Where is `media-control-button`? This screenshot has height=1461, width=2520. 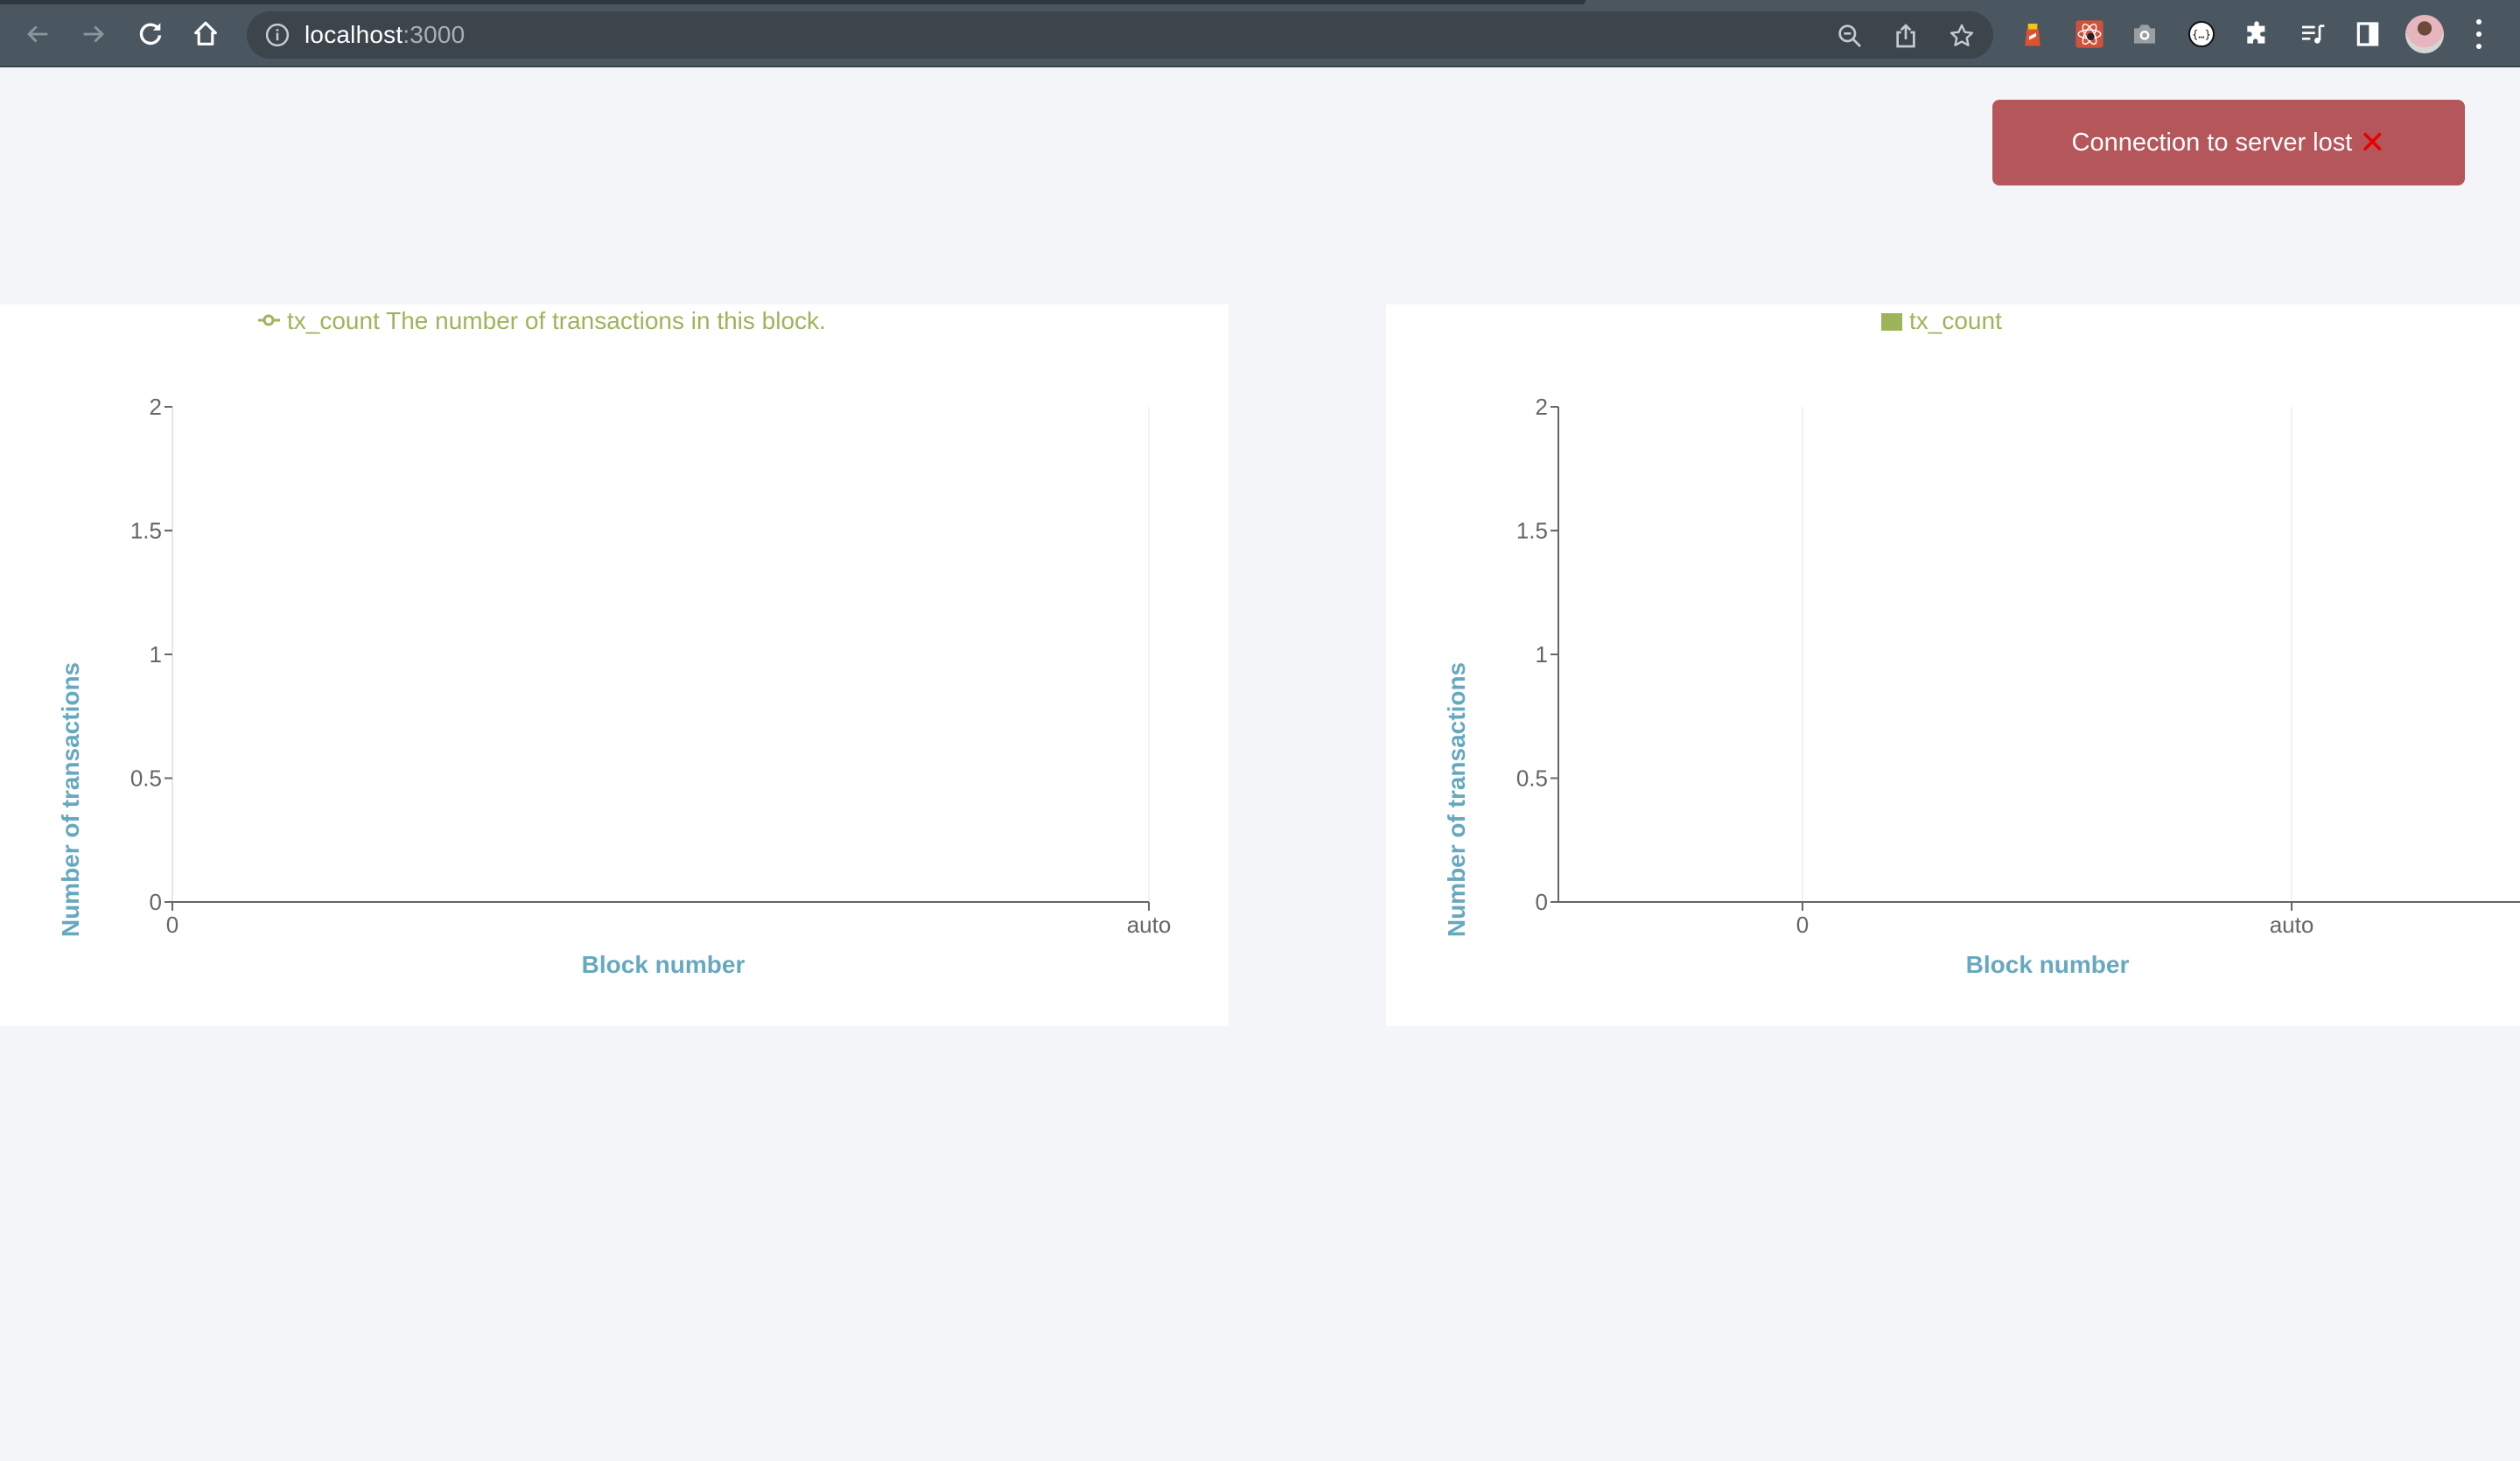 media-control-button is located at coordinates (2312, 34).